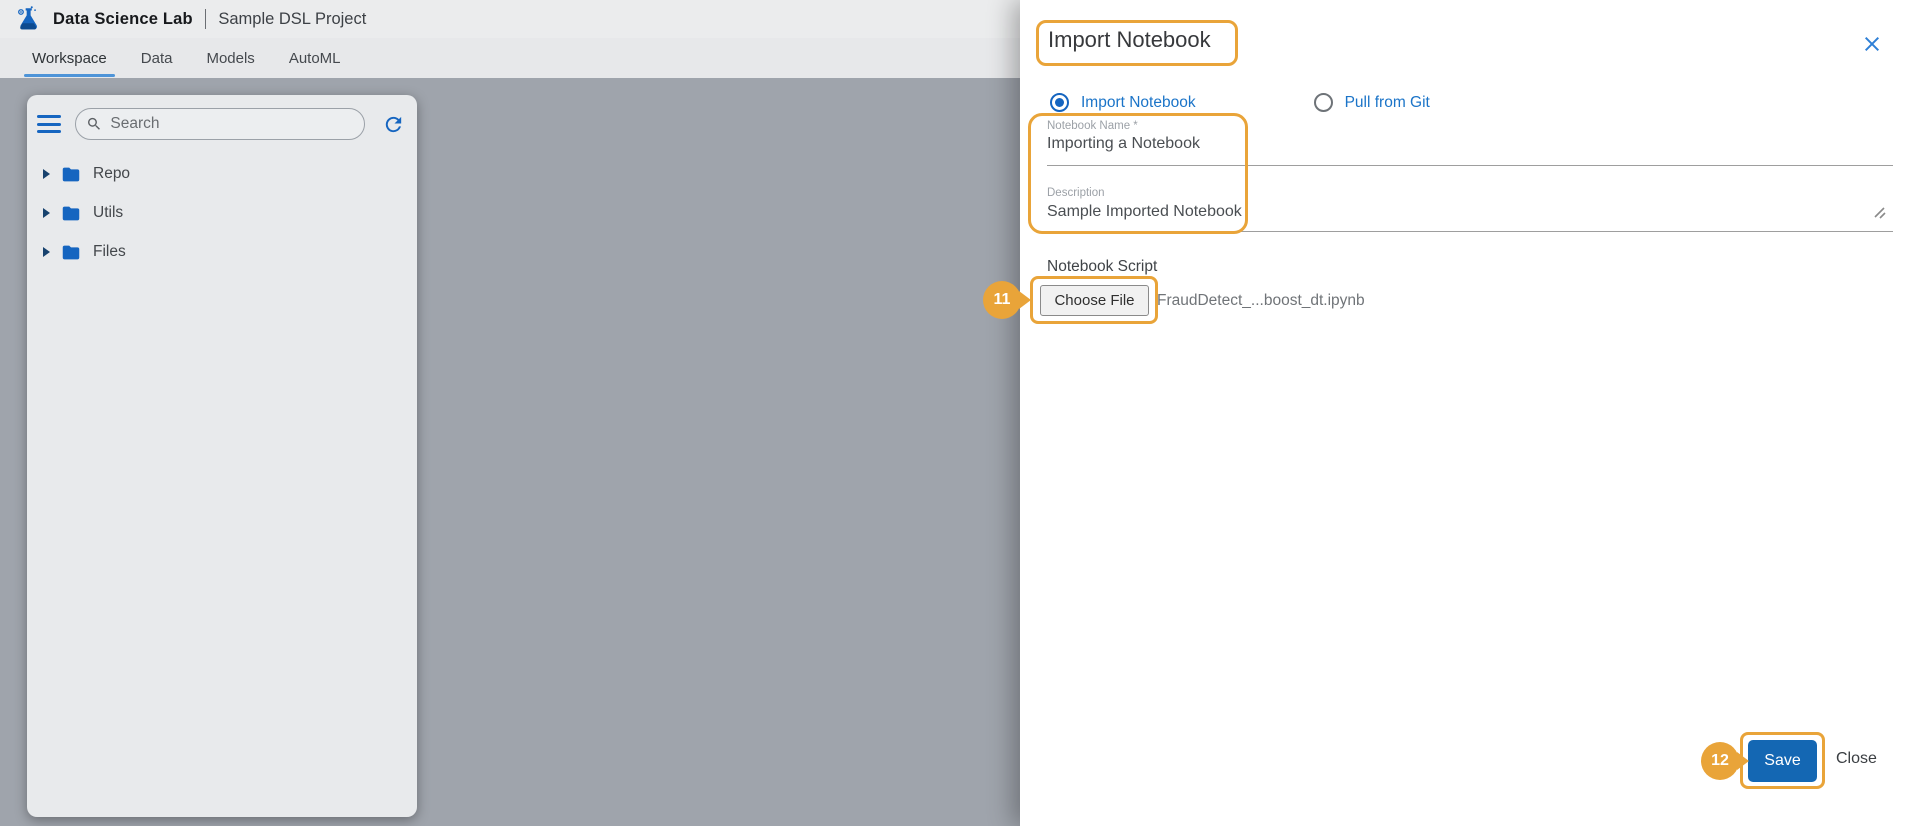 The height and width of the screenshot is (826, 1919). I want to click on main-tabbar: Workspace Data Models AutoML, so click(510, 58).